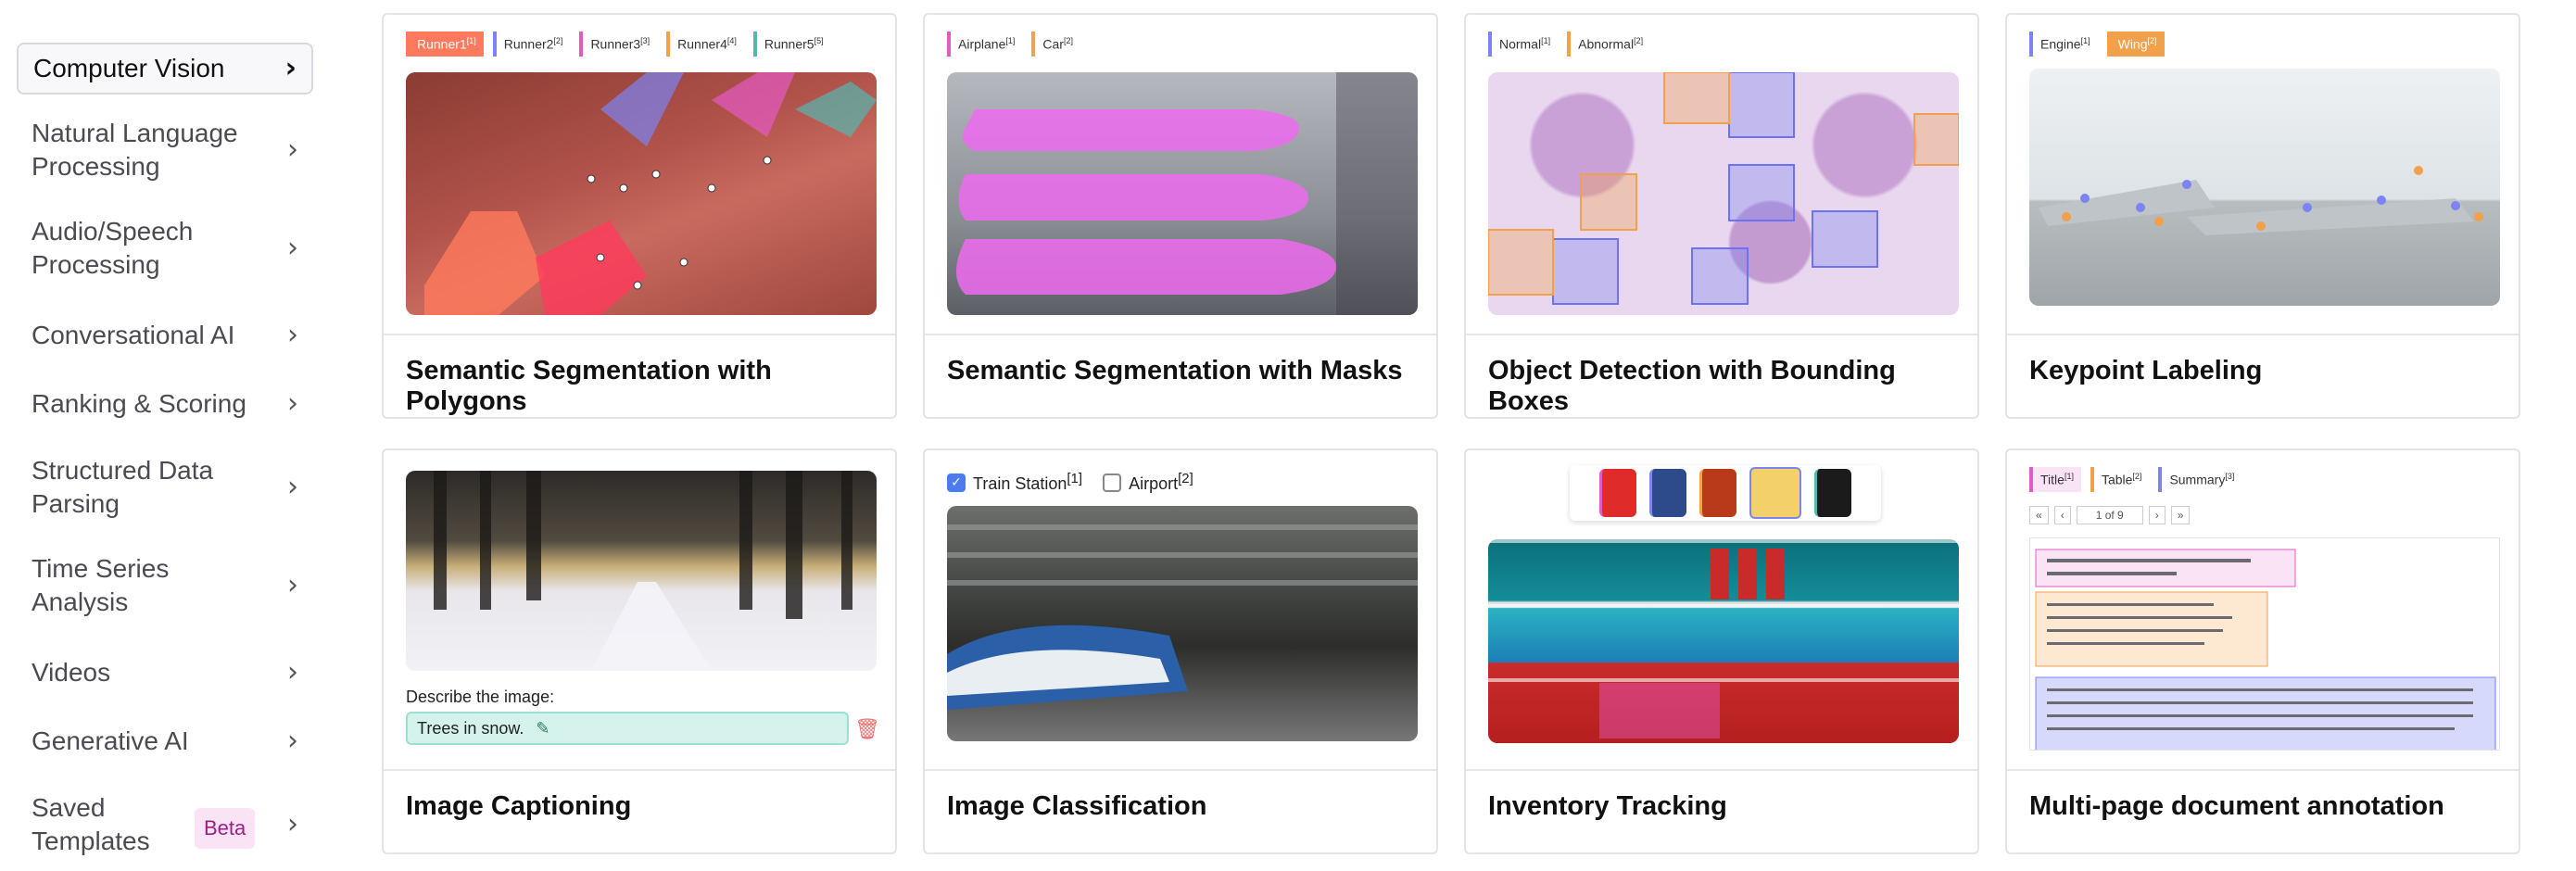  What do you see at coordinates (111, 740) in the screenshot?
I see `sidebar-item-label: Generative AI` at bounding box center [111, 740].